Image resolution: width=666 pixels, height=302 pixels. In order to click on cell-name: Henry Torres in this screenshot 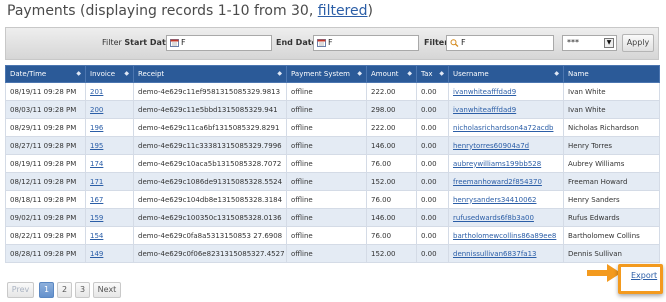, I will do `click(611, 145)`.